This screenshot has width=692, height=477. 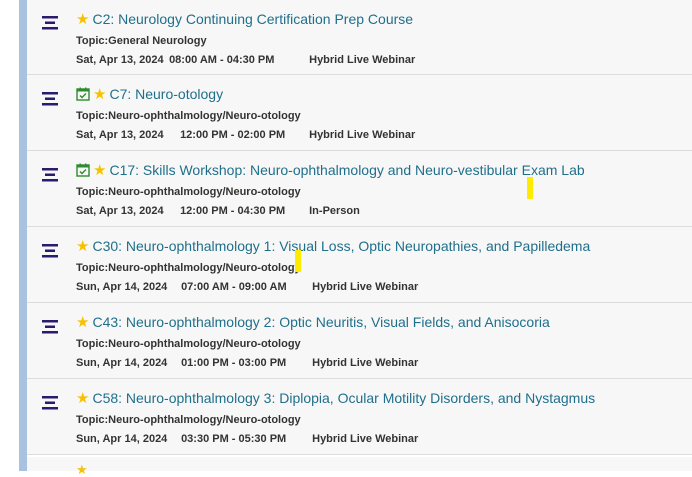 I want to click on session-time: 07:00 AM - 09:00 AM, so click(x=234, y=287).